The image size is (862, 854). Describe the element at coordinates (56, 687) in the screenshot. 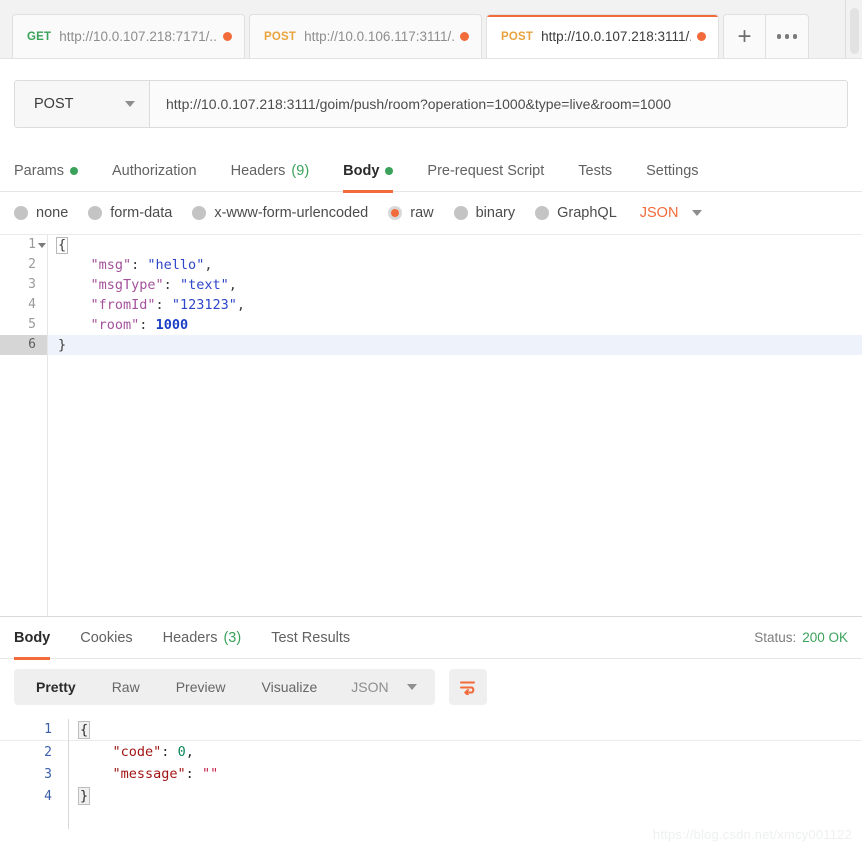

I see `view-mode-pretty: Pretty` at that location.